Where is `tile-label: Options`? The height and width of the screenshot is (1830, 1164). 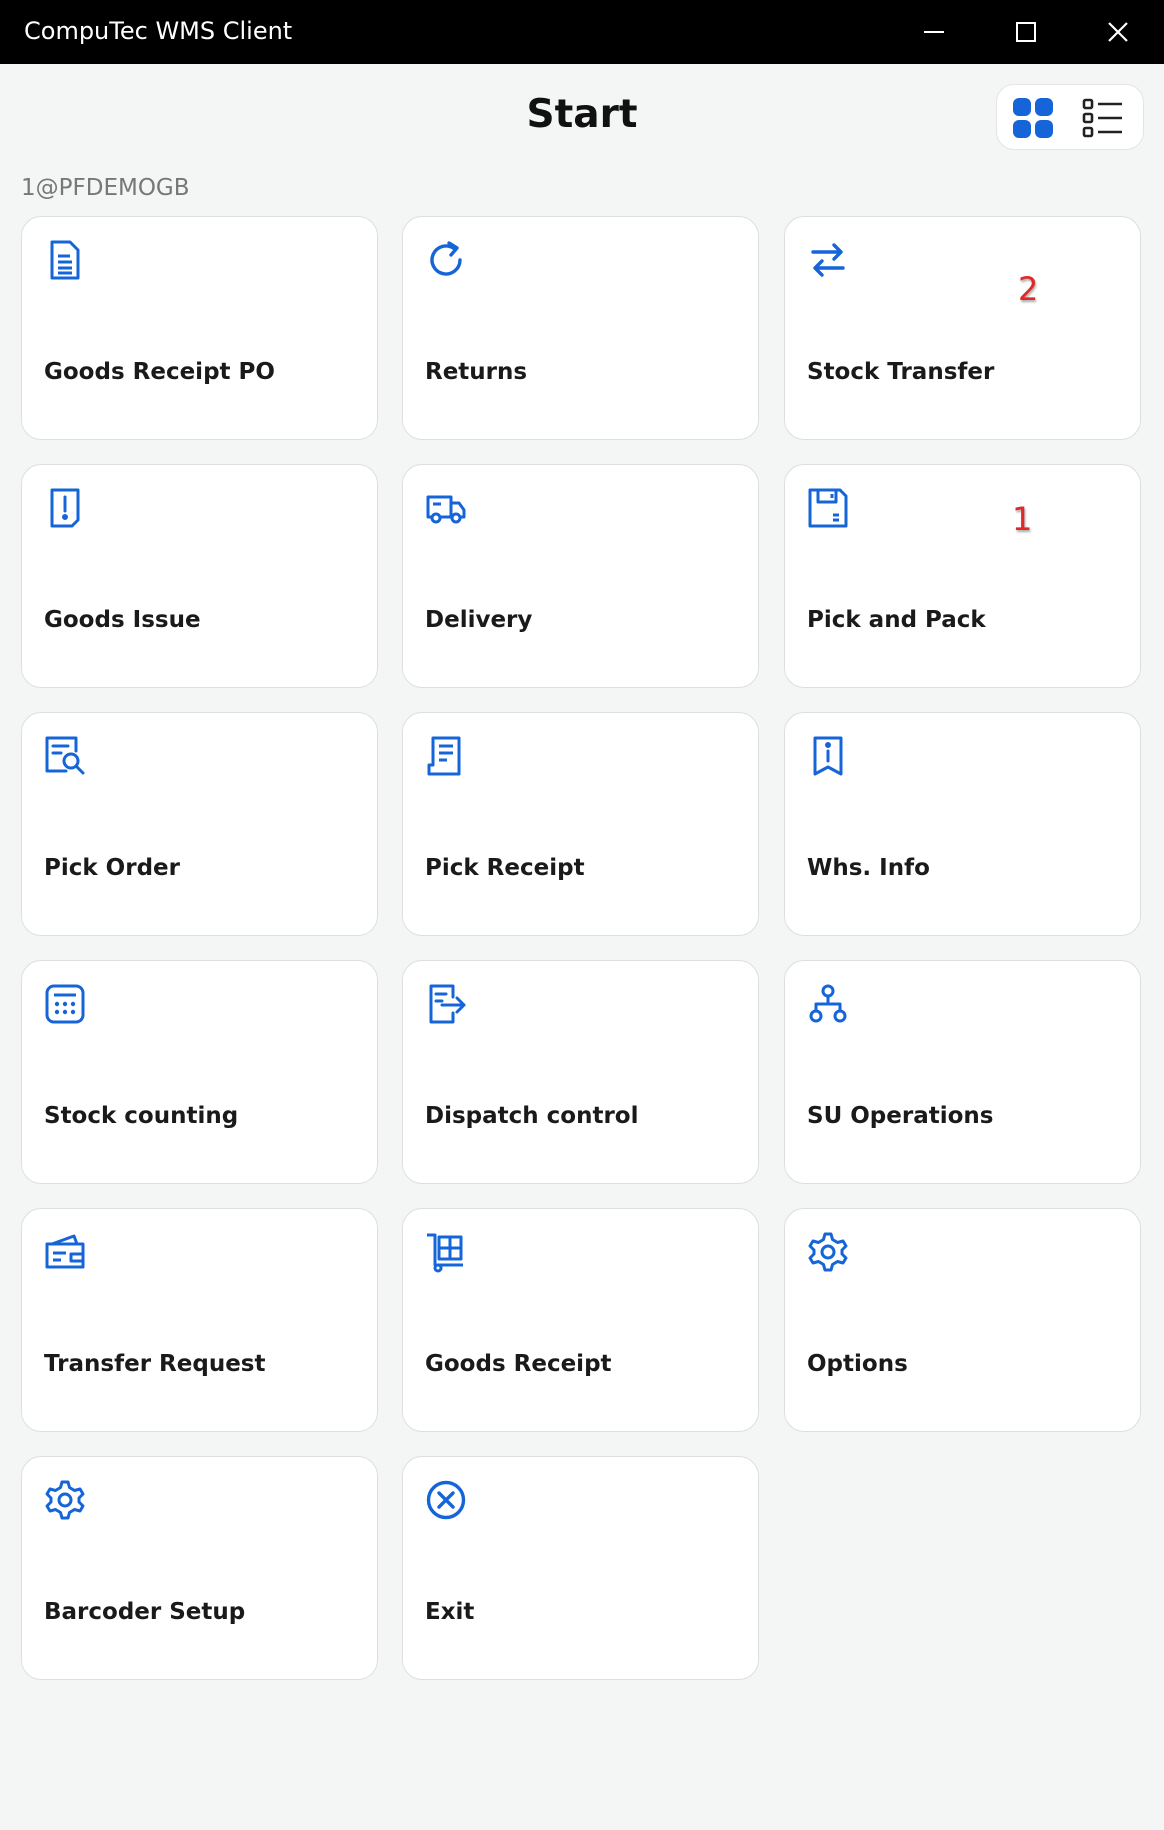
tile-label: Options is located at coordinates (857, 1364).